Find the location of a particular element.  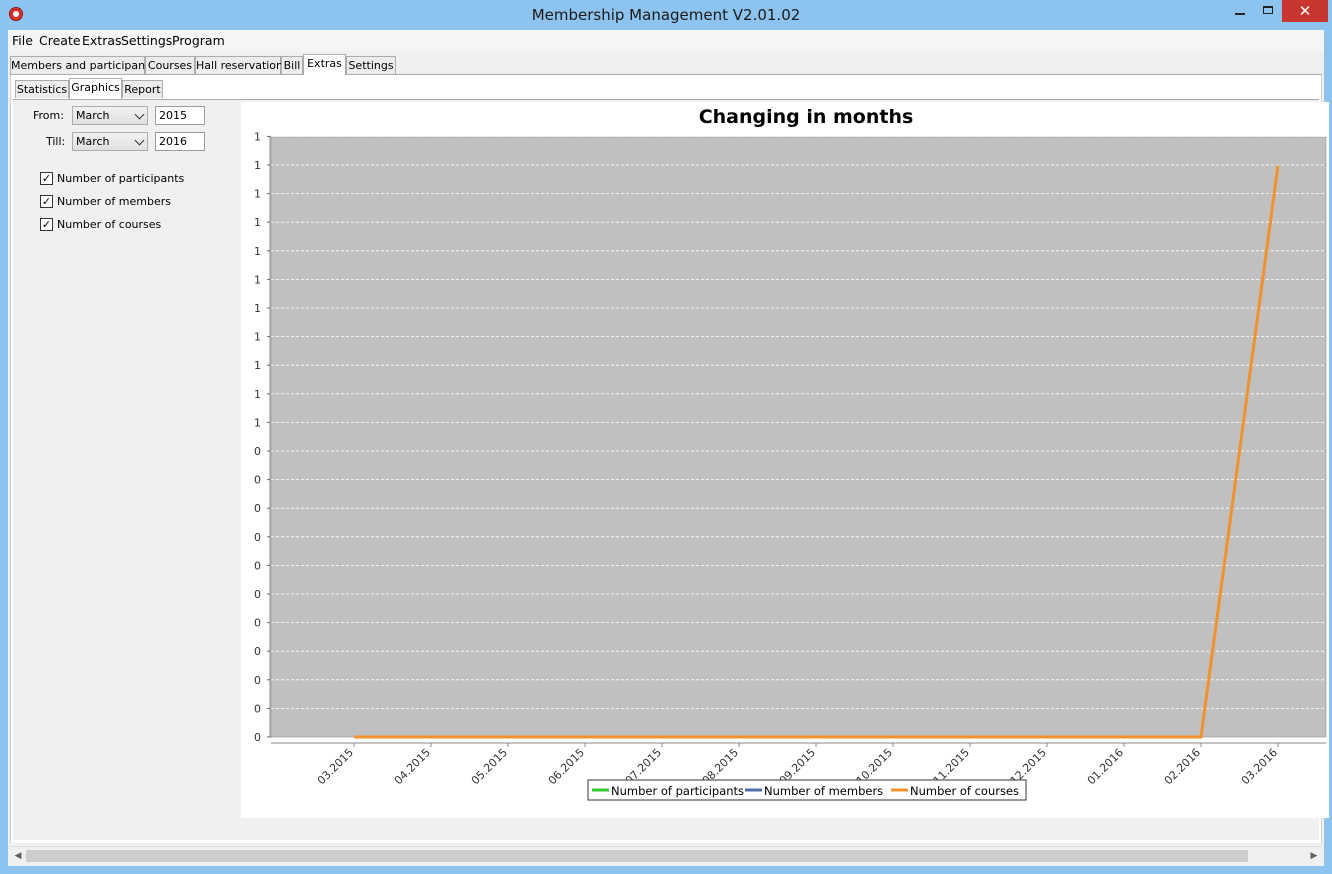

till-month-value: March is located at coordinates (93, 141).